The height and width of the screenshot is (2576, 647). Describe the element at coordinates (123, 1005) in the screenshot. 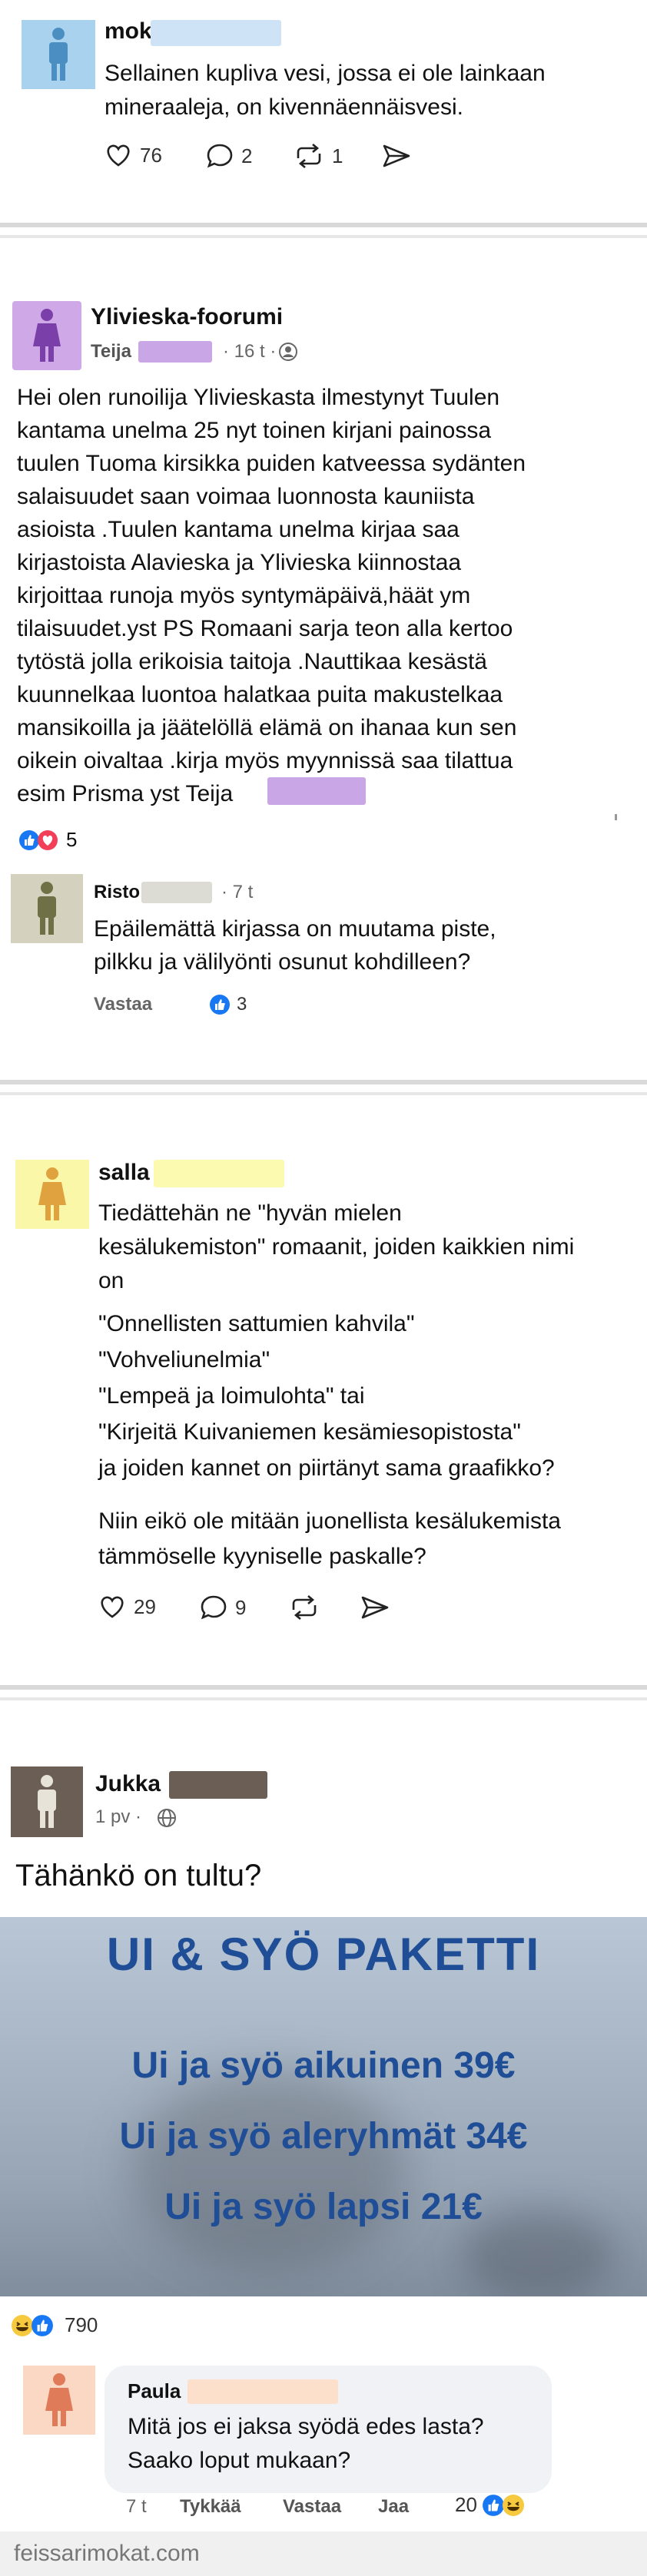

I see `reply-button: Vastaa` at that location.